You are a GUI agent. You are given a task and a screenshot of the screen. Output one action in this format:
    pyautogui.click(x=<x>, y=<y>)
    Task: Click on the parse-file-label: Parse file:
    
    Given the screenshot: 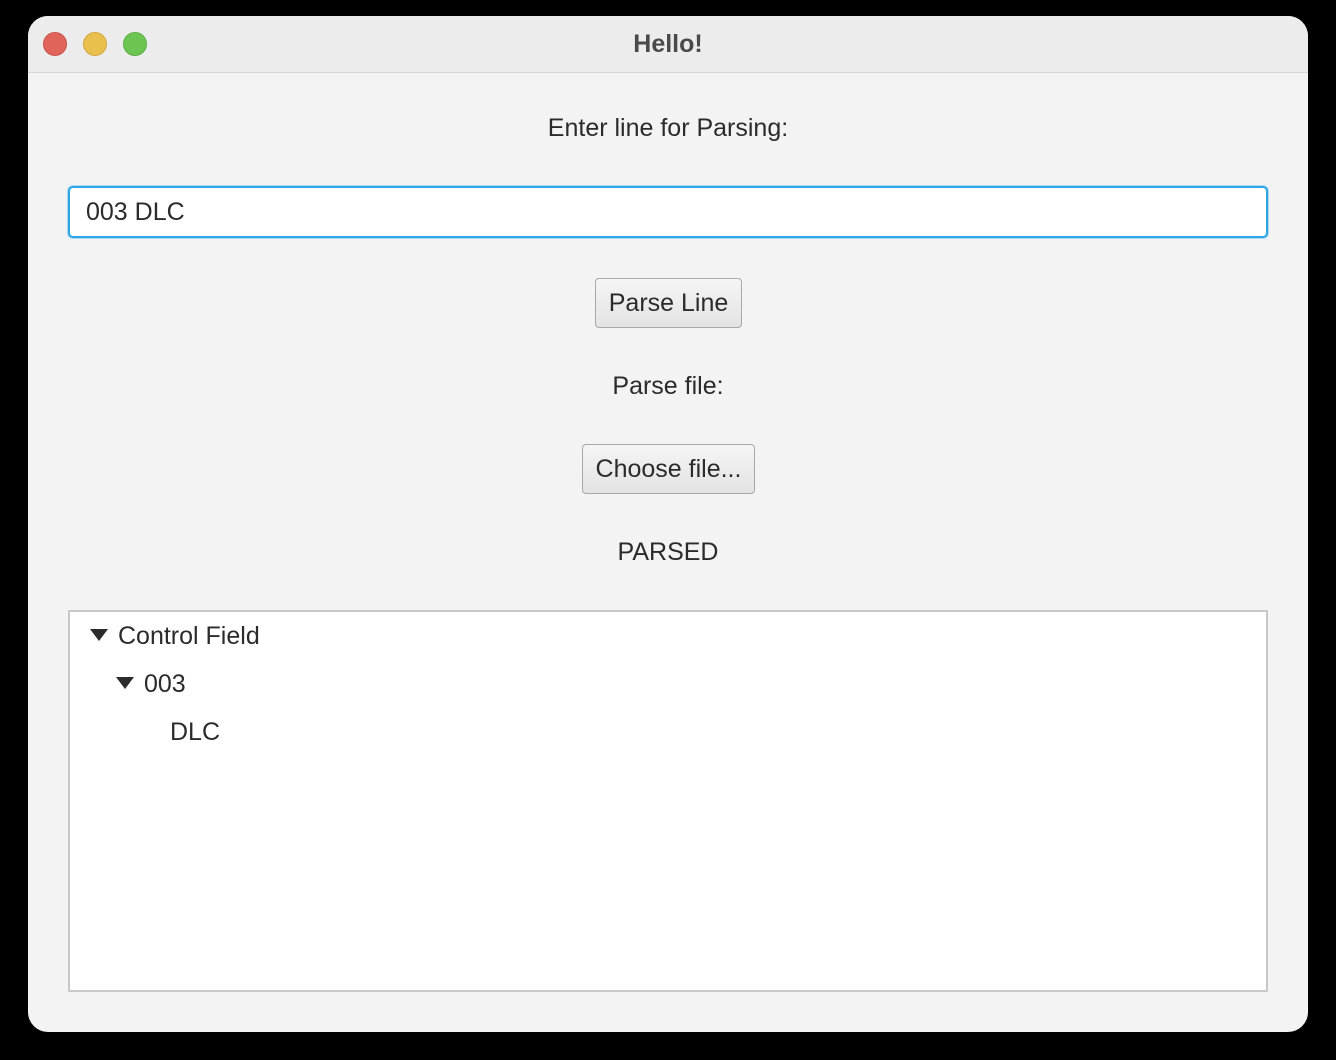 What is the action you would take?
    pyautogui.click(x=668, y=386)
    